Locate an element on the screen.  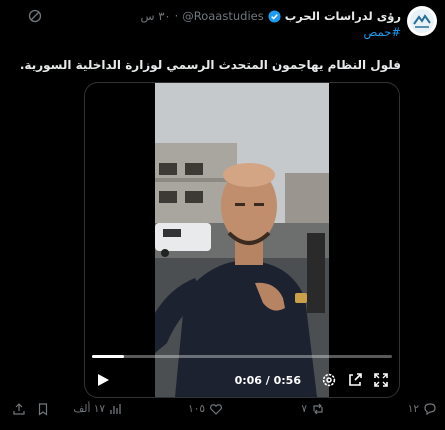
bookmark-button is located at coordinates (43, 409).